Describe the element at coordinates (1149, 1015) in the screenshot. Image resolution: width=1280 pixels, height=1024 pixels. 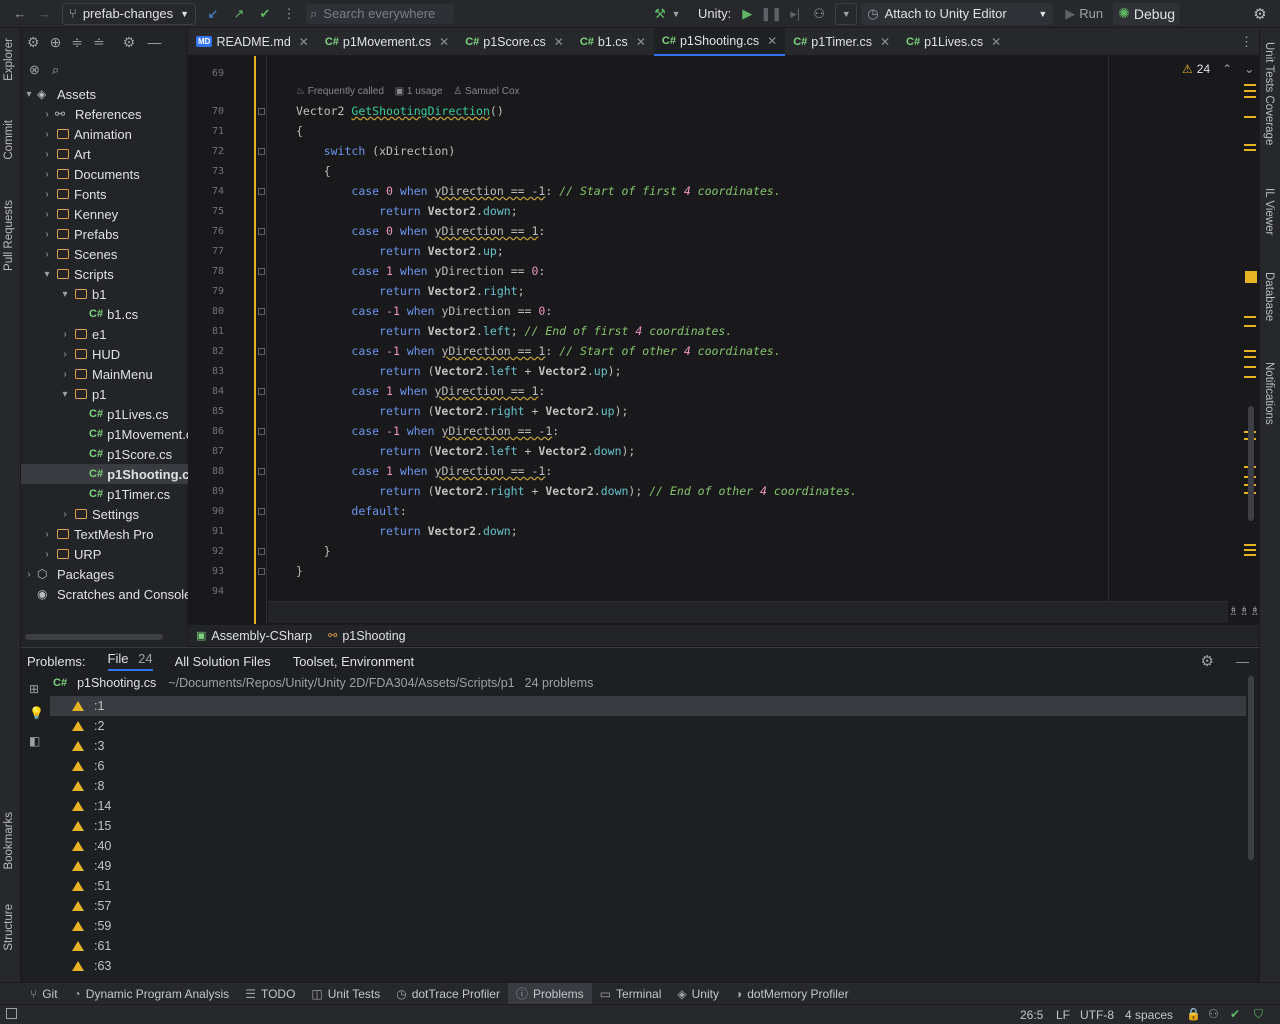
I see `indent-setting: 4 spaces` at that location.